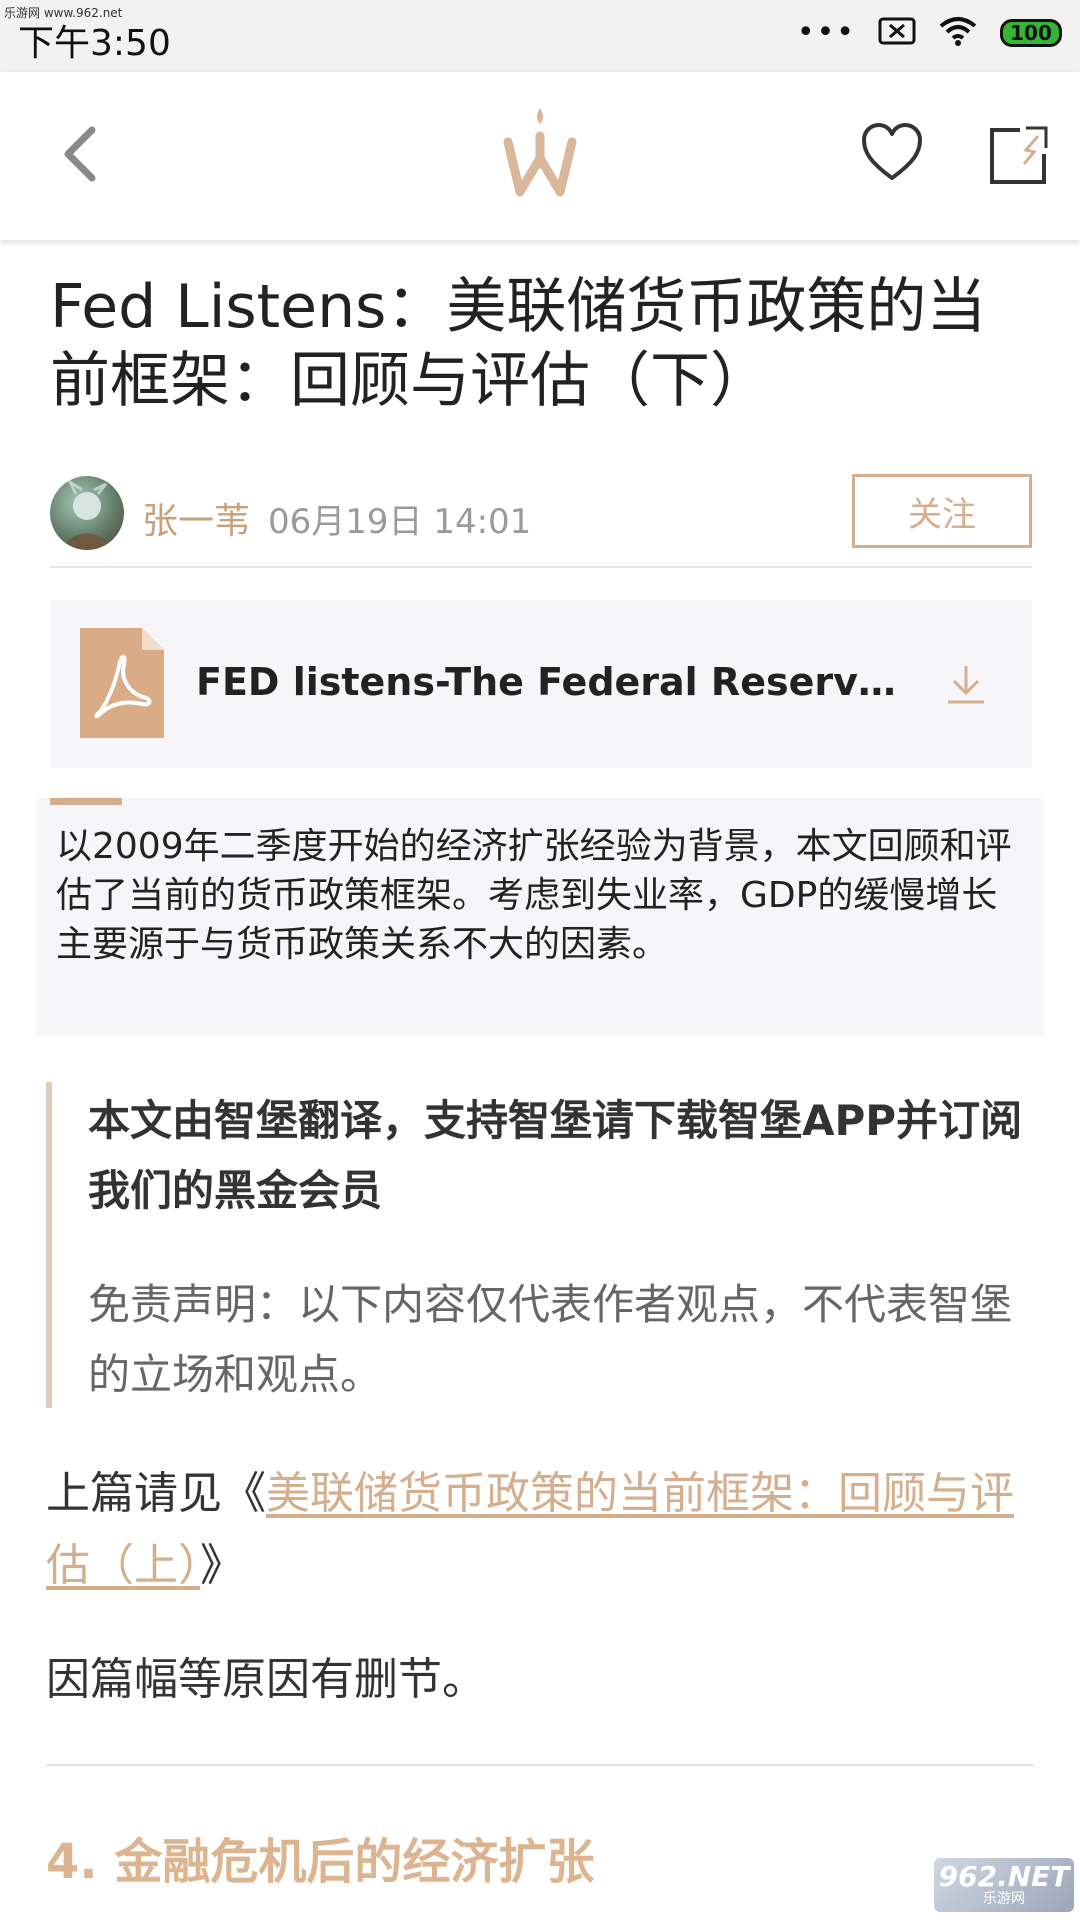 The height and width of the screenshot is (1920, 1080). What do you see at coordinates (320, 1862) in the screenshot?
I see `section-heading: 4. 金融危机后的经济扩张` at bounding box center [320, 1862].